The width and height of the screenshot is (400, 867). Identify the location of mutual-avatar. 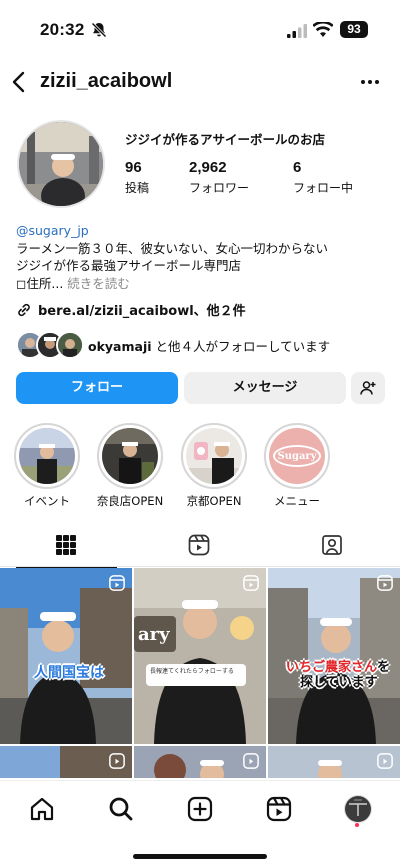
(70, 345).